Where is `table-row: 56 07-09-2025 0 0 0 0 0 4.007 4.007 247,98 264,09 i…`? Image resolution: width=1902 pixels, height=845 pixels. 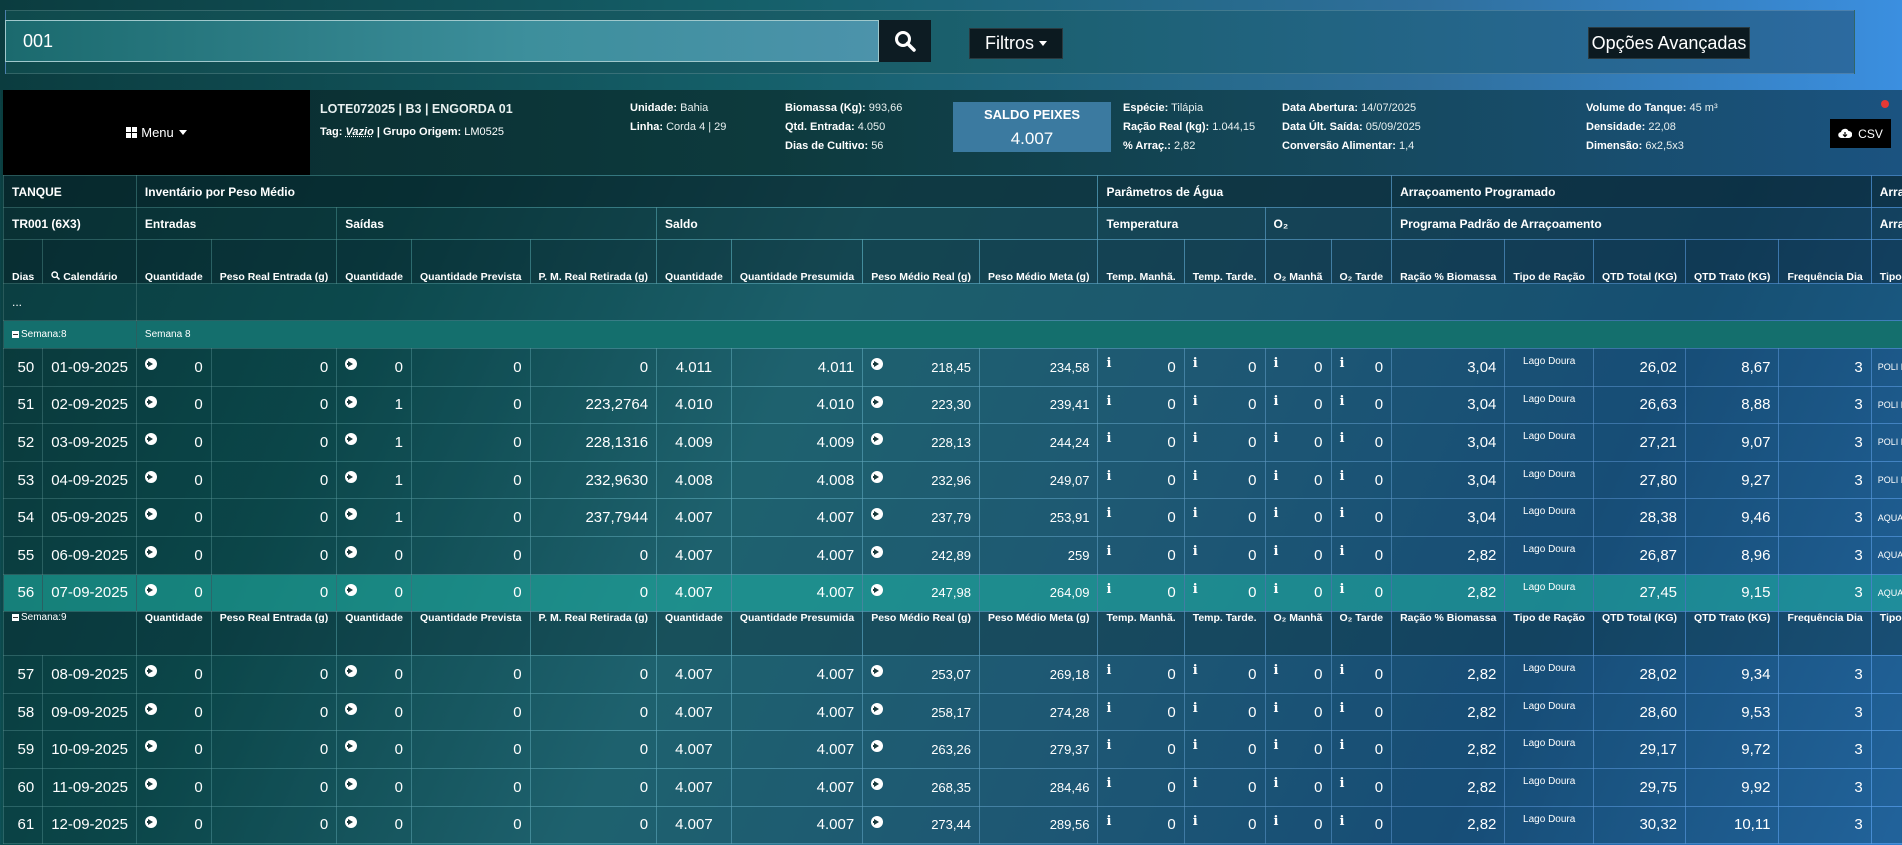 table-row: 56 07-09-2025 0 0 0 0 0 4.007 4.007 247,98 264,09 i… is located at coordinates (952, 593).